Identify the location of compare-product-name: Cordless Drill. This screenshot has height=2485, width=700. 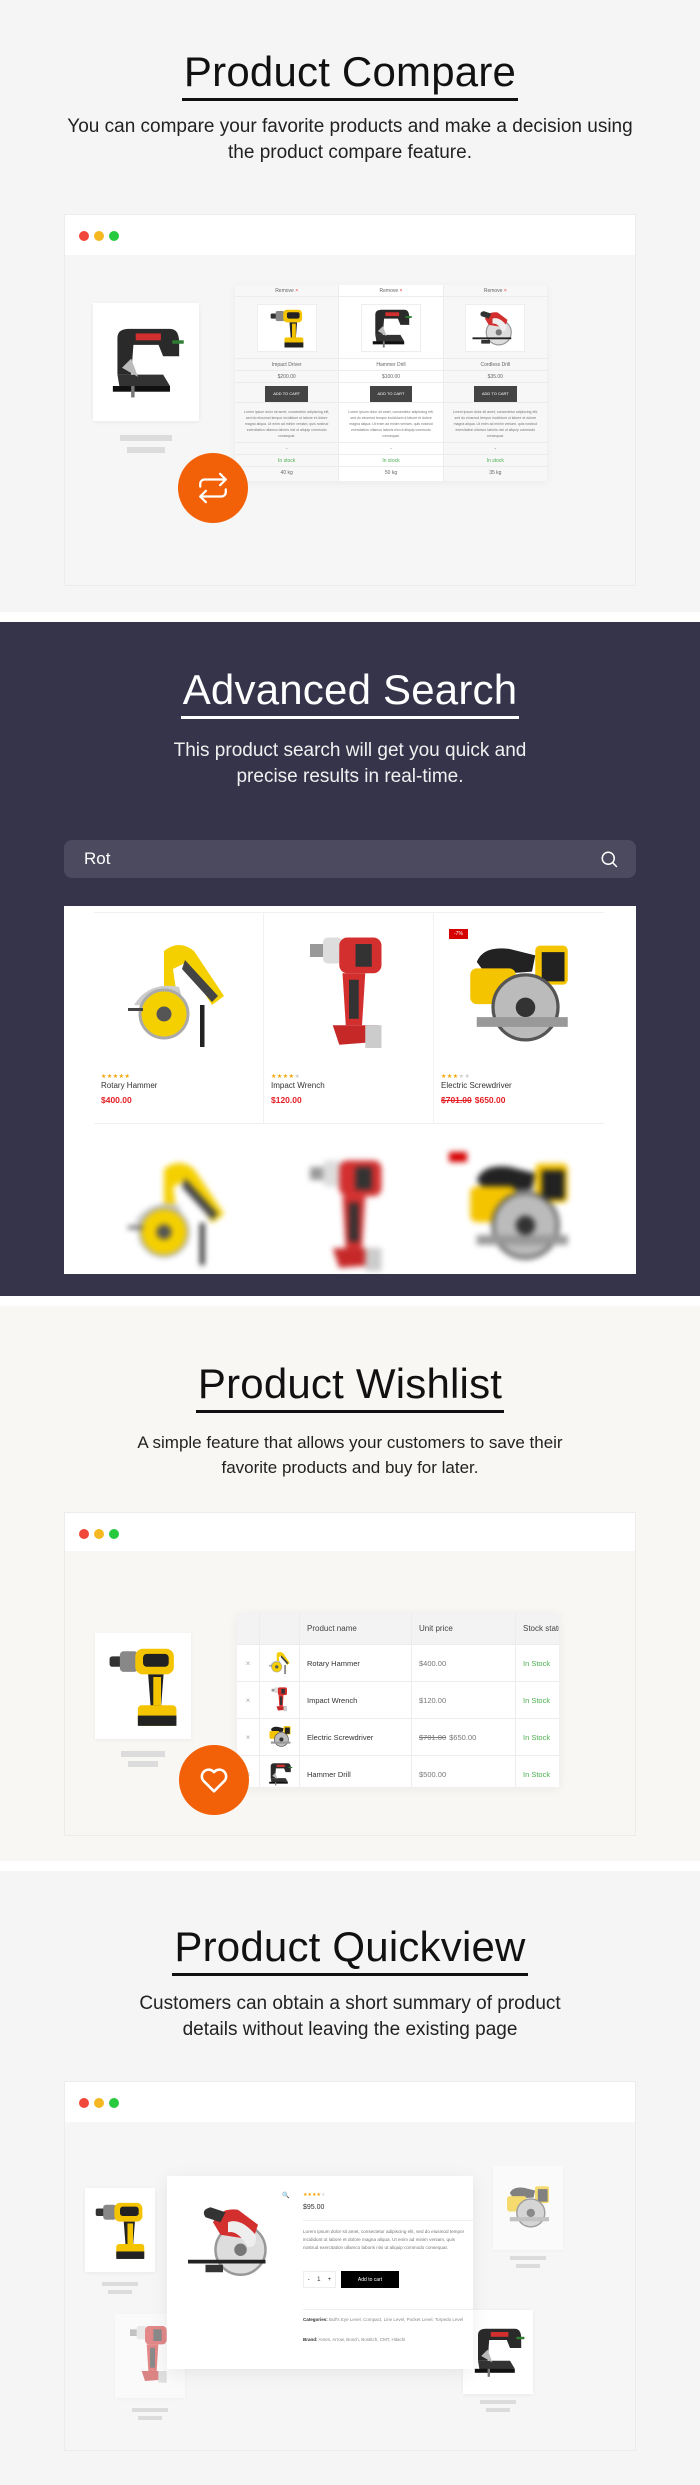
(495, 365).